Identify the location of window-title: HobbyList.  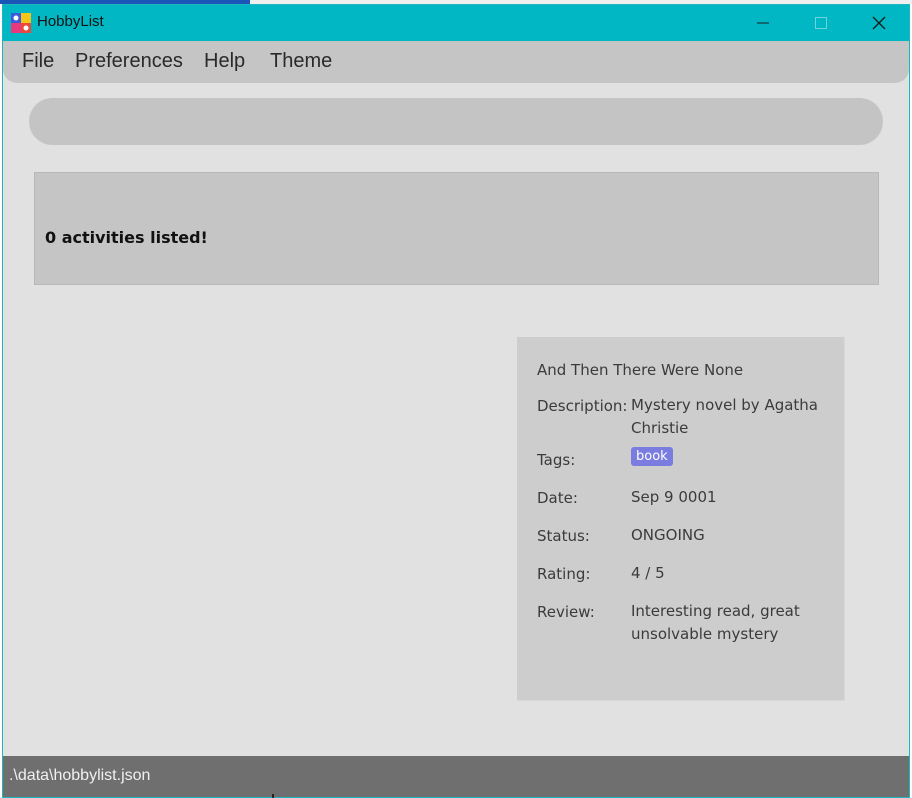
(70, 21).